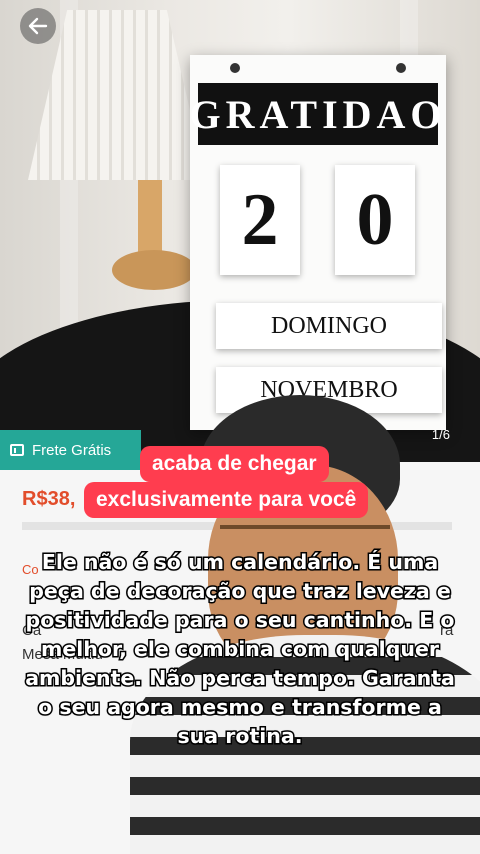  Describe the element at coordinates (49, 499) in the screenshot. I see `product-price: R$38,` at that location.